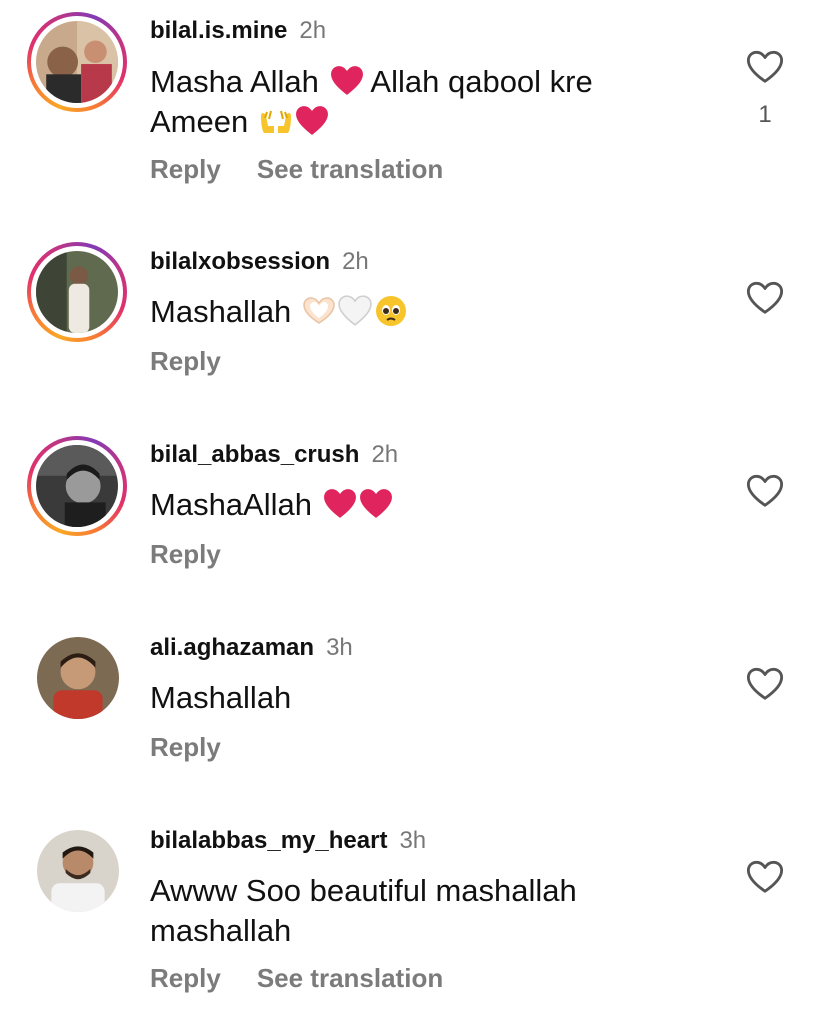 This screenshot has width=830, height=1024. Describe the element at coordinates (391, 311) in the screenshot. I see `pleading-face-emoji` at that location.